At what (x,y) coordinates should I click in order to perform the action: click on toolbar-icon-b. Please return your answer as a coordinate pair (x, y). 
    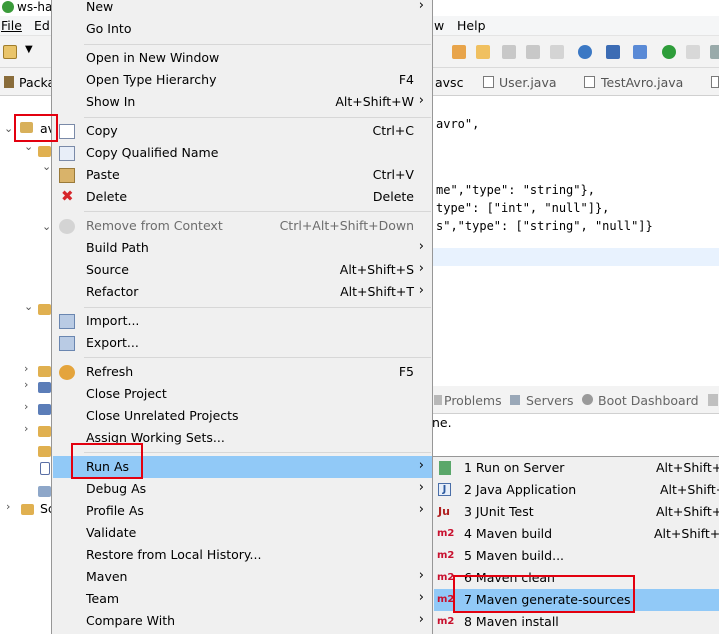
    Looking at the image, I should click on (533, 52).